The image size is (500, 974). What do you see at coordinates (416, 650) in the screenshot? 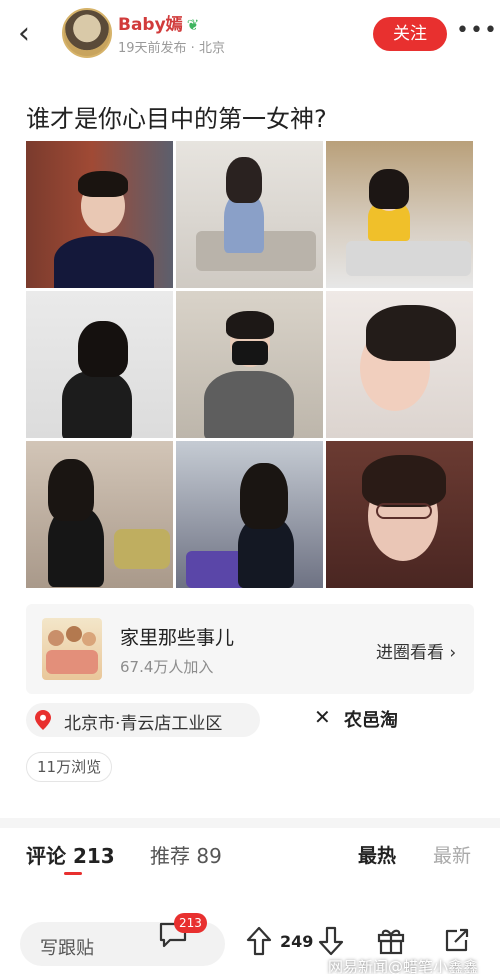
I see `enter-group-button: 进圈看看 ›` at bounding box center [416, 650].